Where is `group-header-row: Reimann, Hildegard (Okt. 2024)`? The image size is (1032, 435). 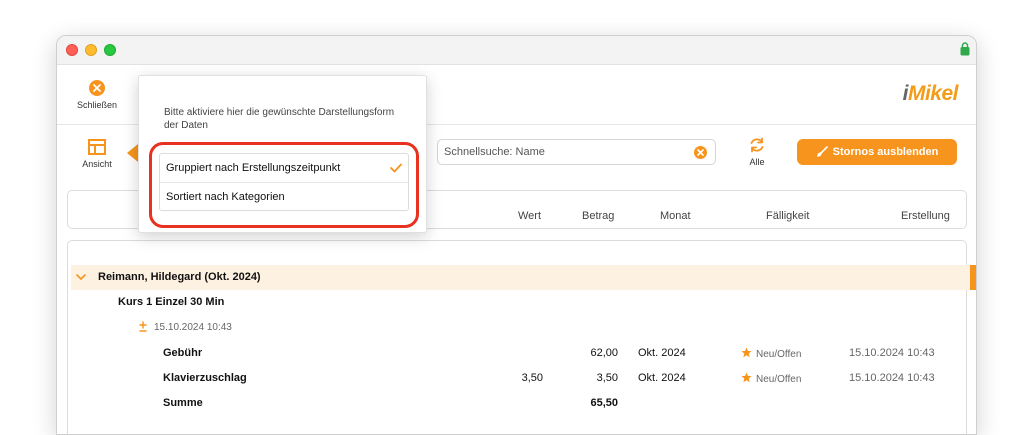
group-header-row: Reimann, Hildegard (Okt. 2024) is located at coordinates (523, 277).